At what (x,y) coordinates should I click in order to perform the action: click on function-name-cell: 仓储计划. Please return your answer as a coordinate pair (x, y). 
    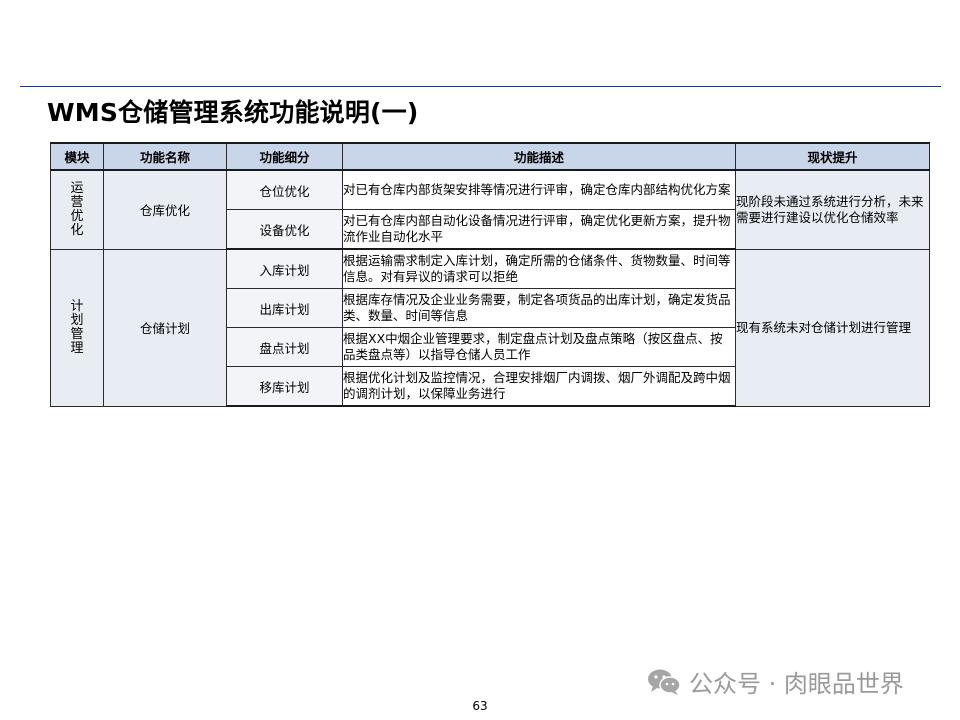
    Looking at the image, I should click on (165, 327).